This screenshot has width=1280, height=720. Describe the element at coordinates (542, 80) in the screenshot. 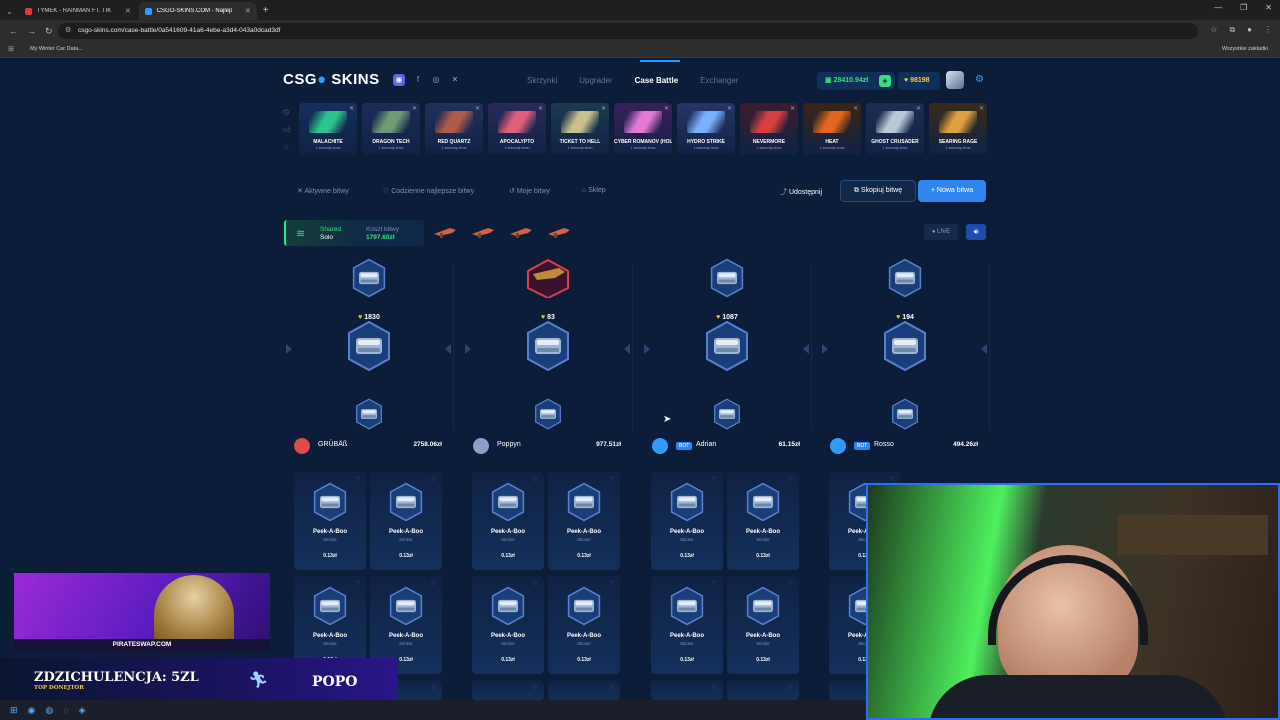

I see `nav-skrzynki: Skrzynki` at that location.